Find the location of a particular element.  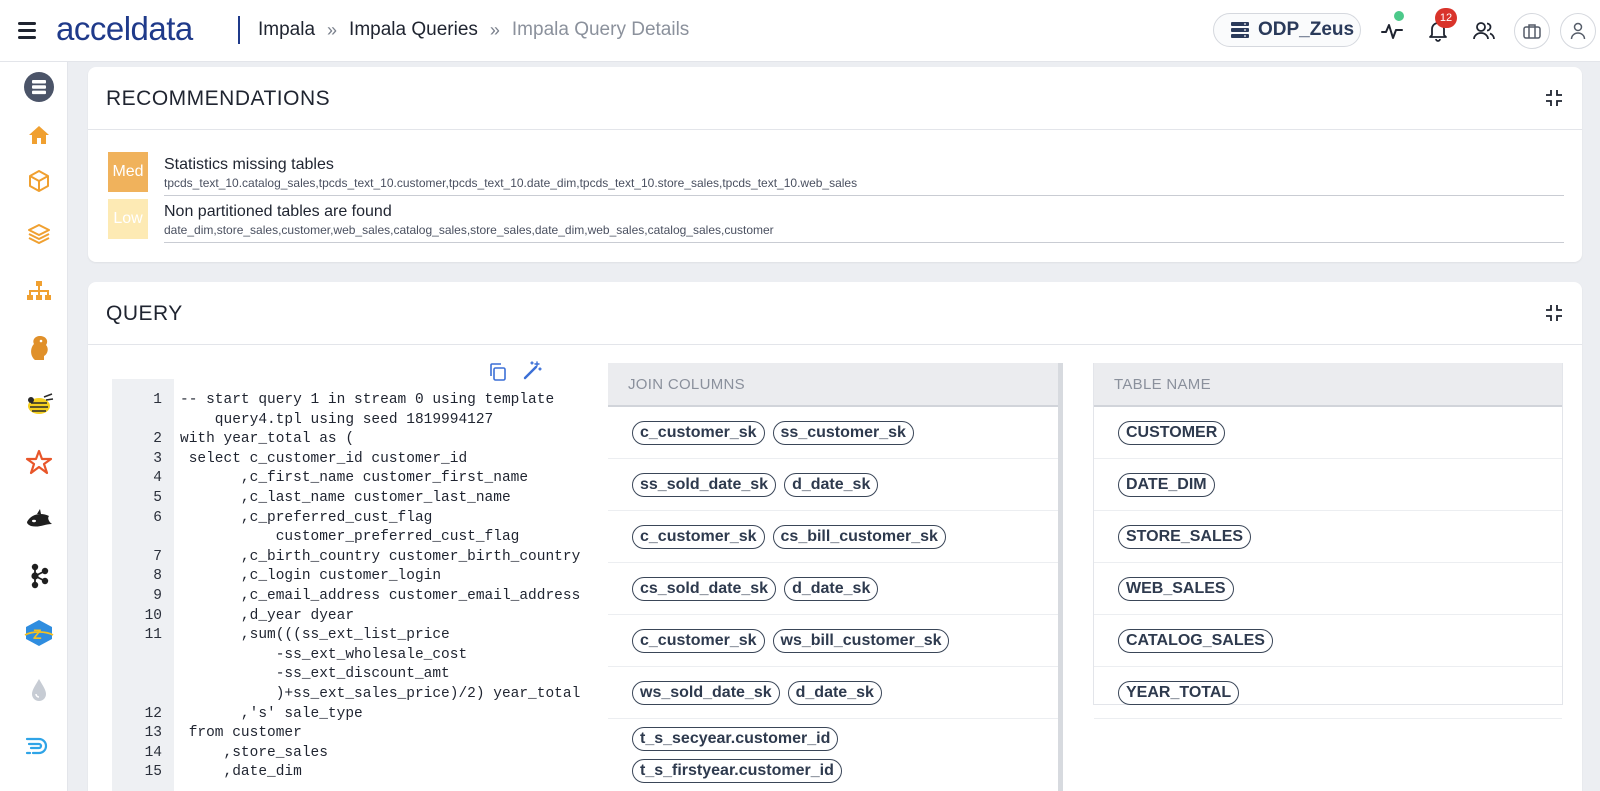

code-text: ,c_birth_country customer_birth_country is located at coordinates (380, 556).